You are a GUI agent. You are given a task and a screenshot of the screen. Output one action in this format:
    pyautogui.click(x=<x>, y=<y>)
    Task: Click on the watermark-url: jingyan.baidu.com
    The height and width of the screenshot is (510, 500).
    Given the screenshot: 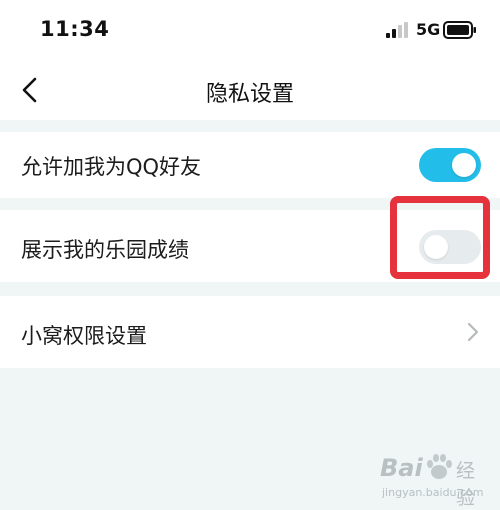 What is the action you would take?
    pyautogui.click(x=433, y=492)
    